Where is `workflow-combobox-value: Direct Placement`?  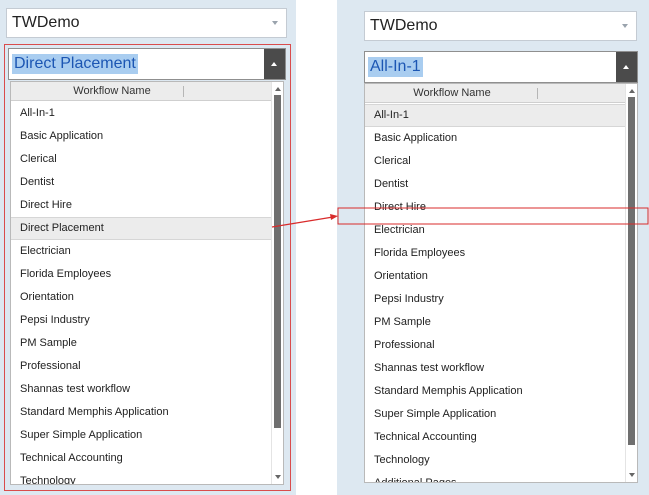
workflow-combobox-value: Direct Placement is located at coordinates (75, 64).